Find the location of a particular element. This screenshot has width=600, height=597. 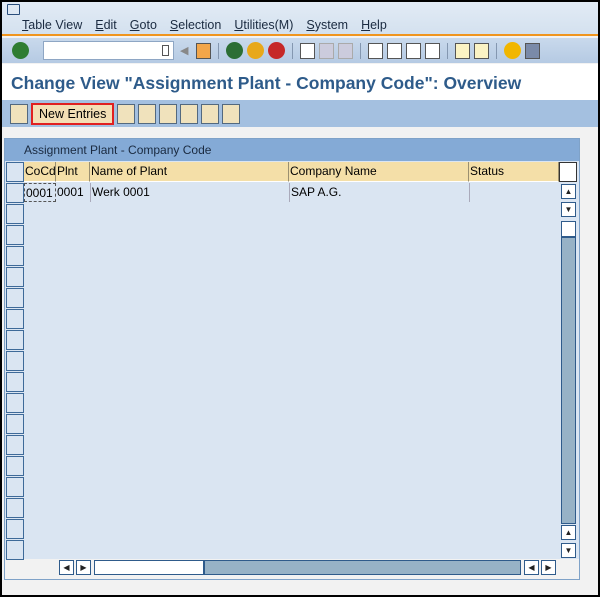

horizontal-scroll-track is located at coordinates (362, 567).